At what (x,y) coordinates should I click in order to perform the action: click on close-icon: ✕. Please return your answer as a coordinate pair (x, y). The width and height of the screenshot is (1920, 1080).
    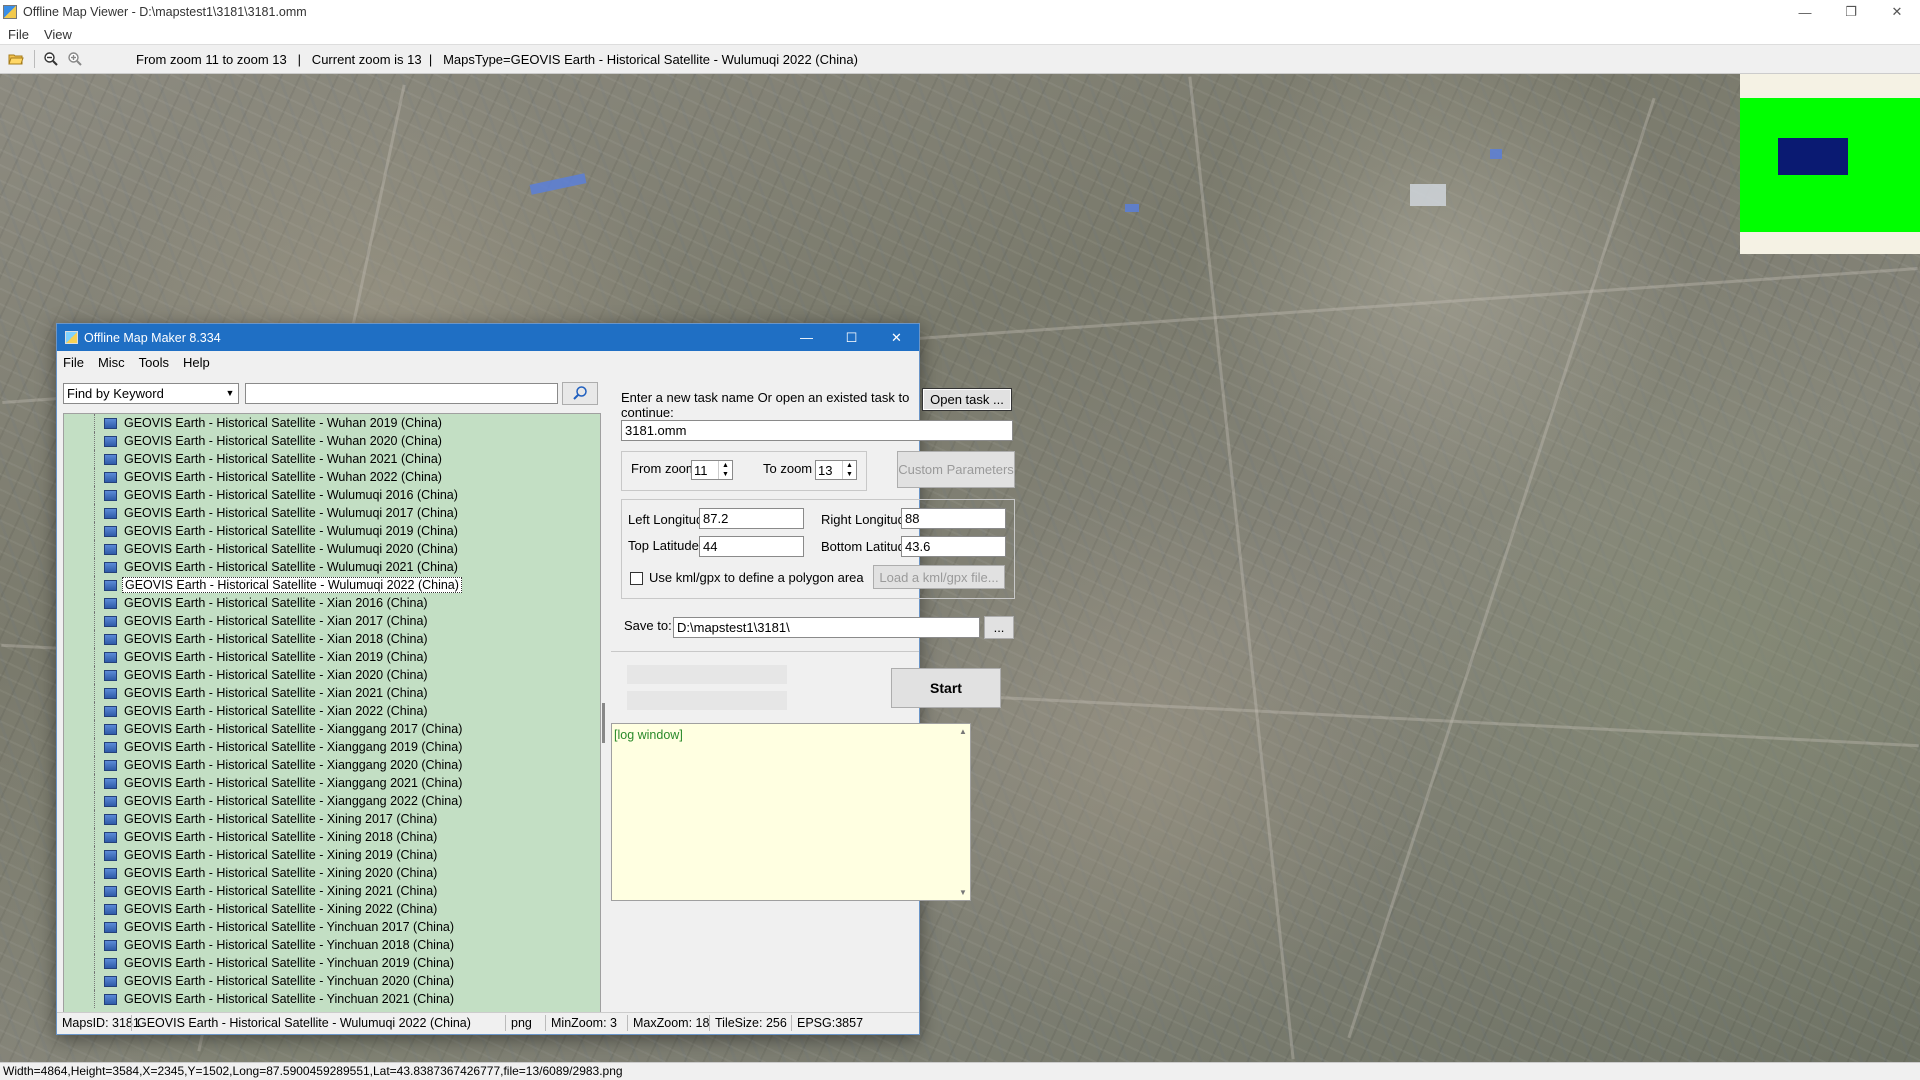
    Looking at the image, I should click on (1897, 12).